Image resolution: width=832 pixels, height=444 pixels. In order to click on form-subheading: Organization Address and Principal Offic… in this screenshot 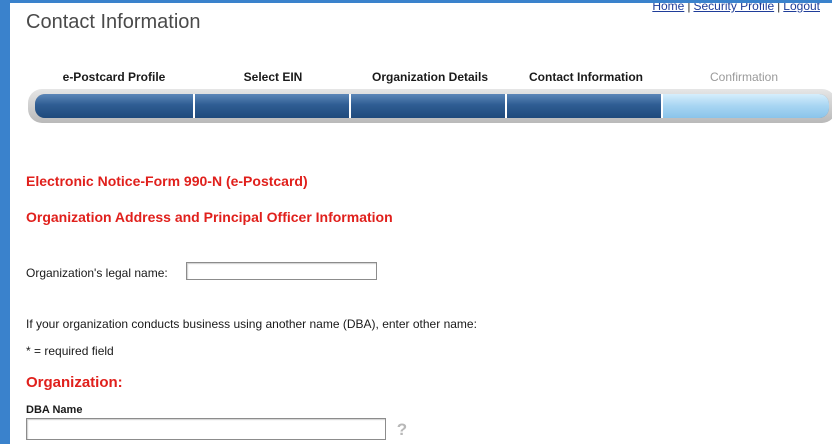, I will do `click(209, 217)`.